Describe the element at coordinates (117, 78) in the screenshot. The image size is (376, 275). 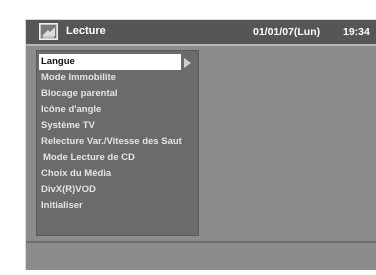
I see `menu-item-mode-immobilite: Mode Immobilite` at that location.